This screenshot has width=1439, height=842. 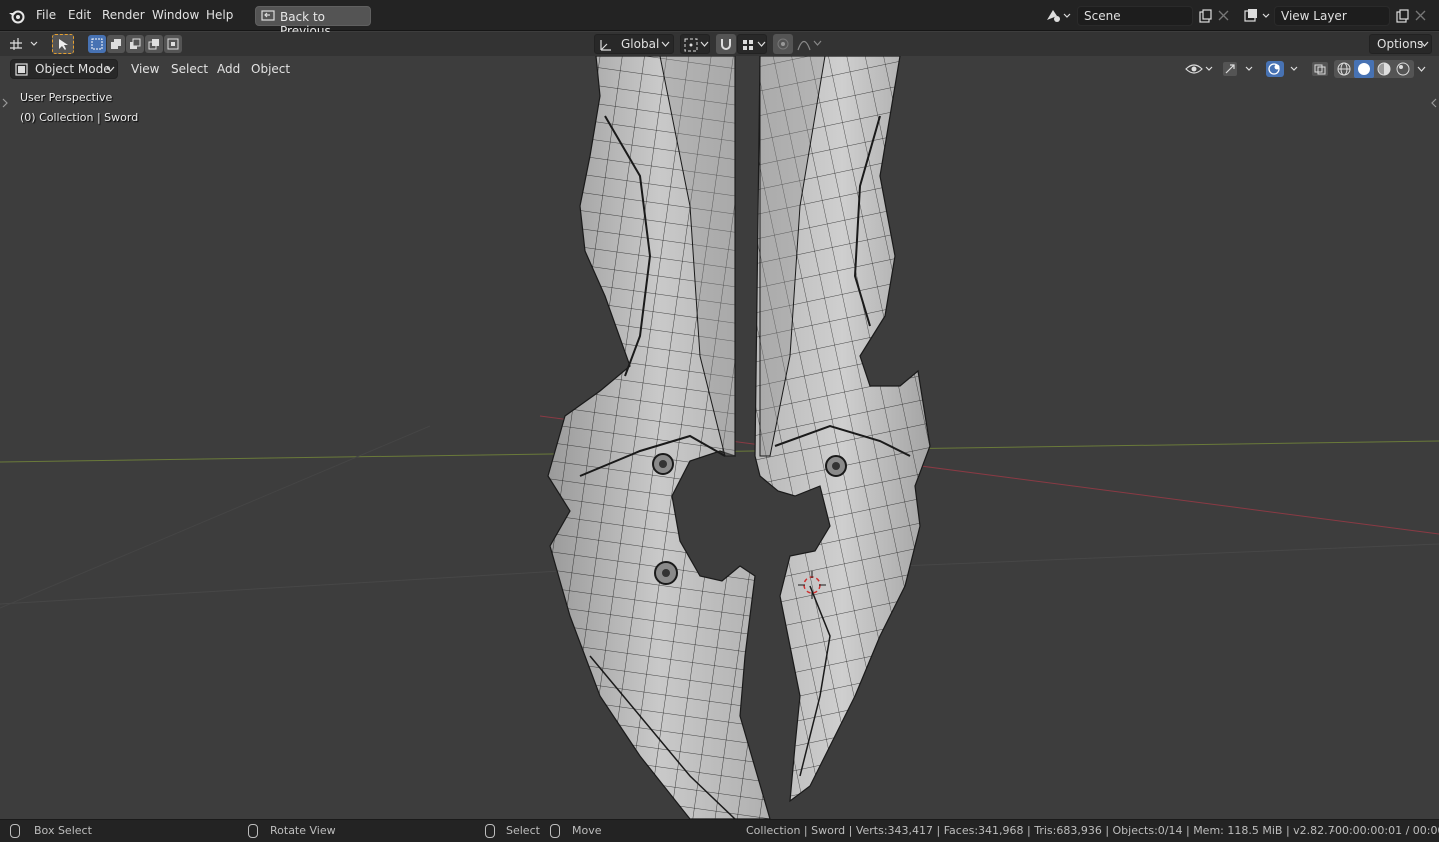 I want to click on box-extend-icon, so click(x=116, y=44).